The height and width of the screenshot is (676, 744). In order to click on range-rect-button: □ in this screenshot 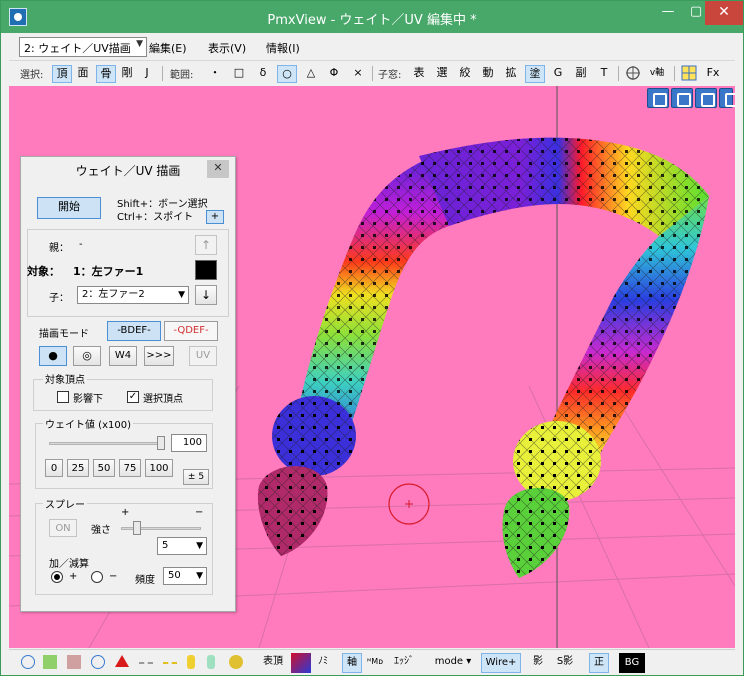, I will do `click(239, 74)`.